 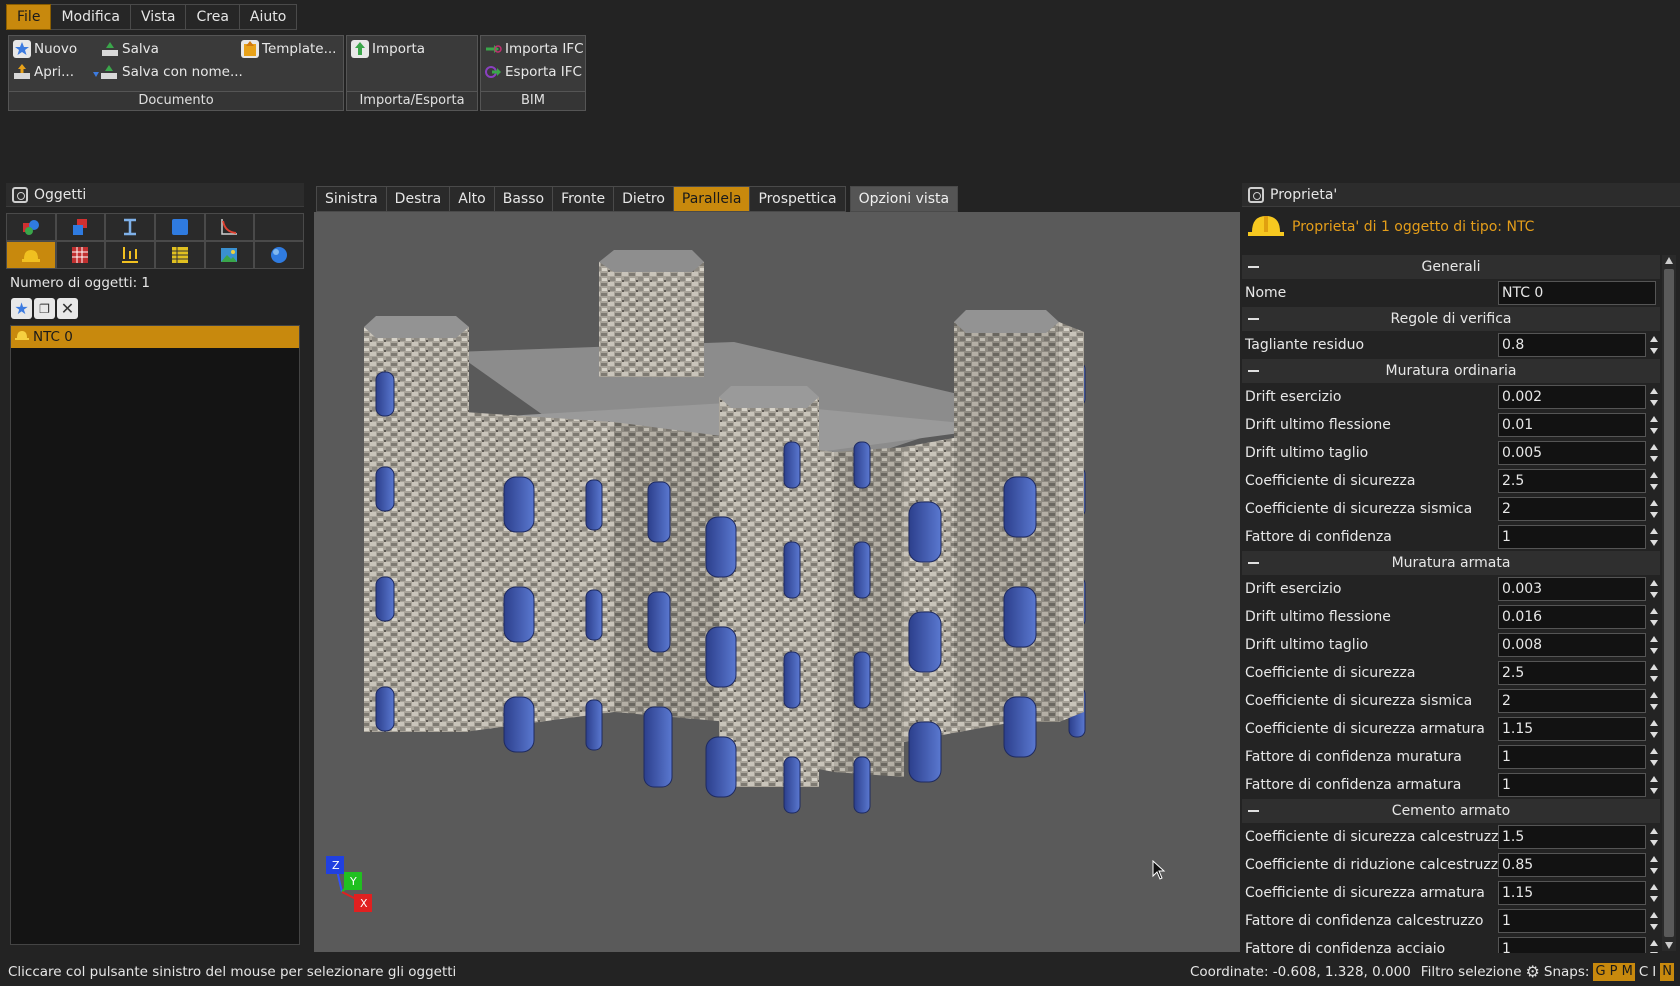 What do you see at coordinates (31, 255) in the screenshot?
I see `filter-verification-button` at bounding box center [31, 255].